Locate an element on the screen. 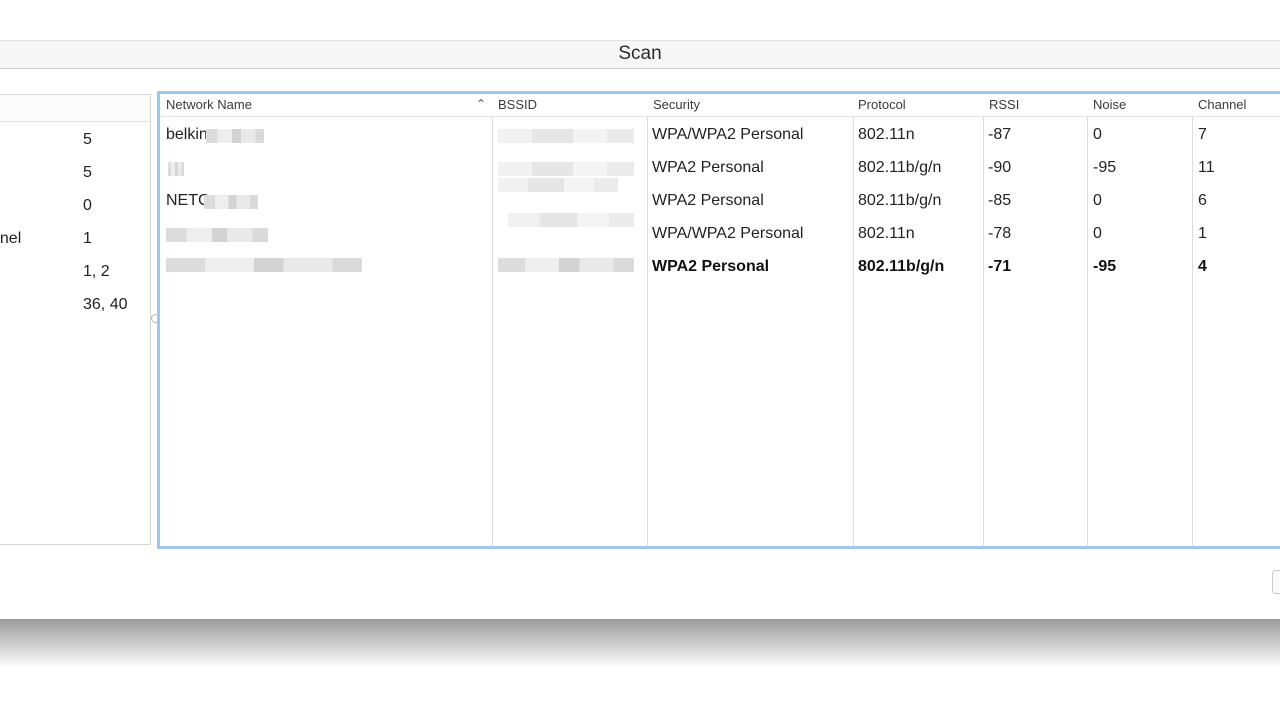 The height and width of the screenshot is (720, 1280). table-row: belkin WPA/WPA2 Personal 802.11n -87 0 7 is located at coordinates (720, 134).